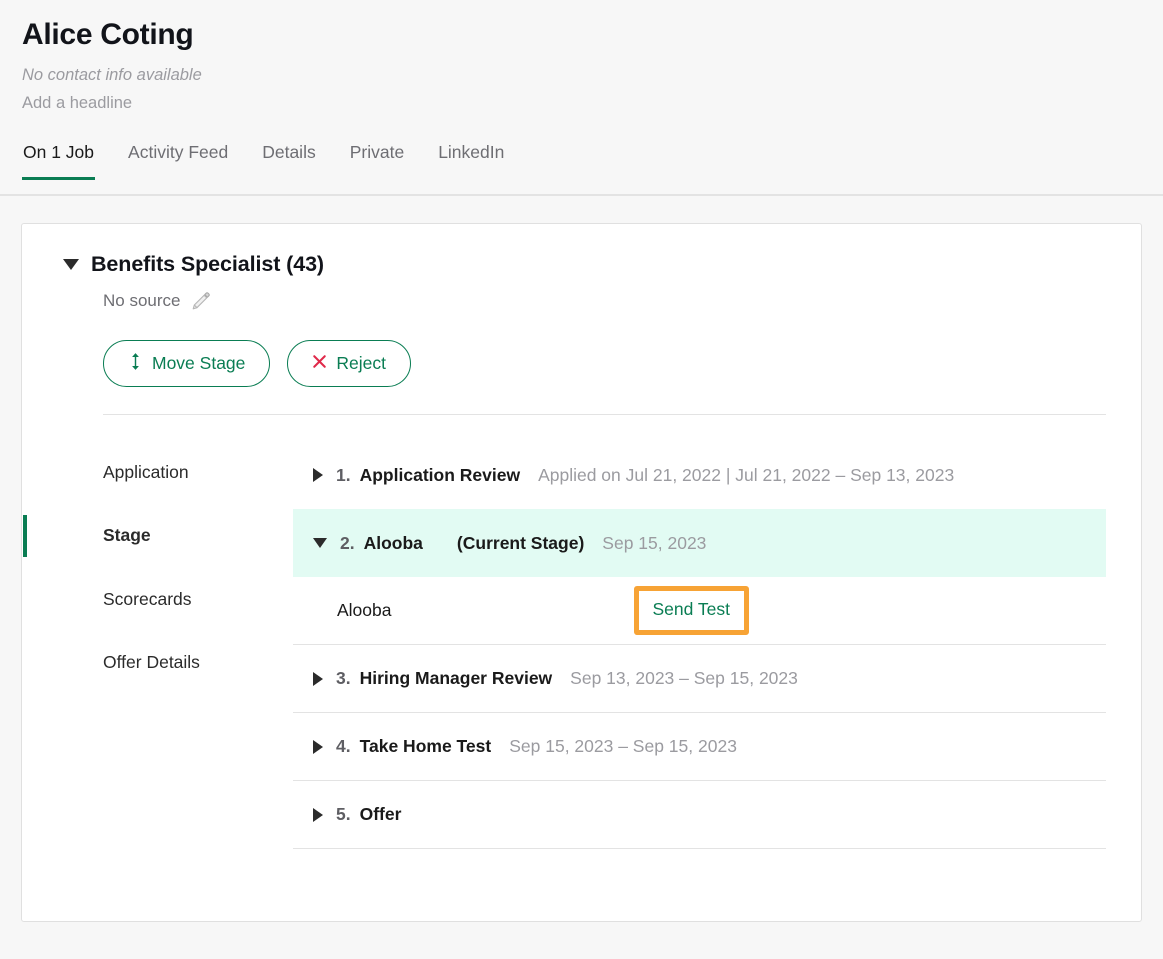 The width and height of the screenshot is (1163, 959). Describe the element at coordinates (623, 746) in the screenshot. I see `stage-dates: Sep 15, 2023 – Sep 15, 2023` at that location.